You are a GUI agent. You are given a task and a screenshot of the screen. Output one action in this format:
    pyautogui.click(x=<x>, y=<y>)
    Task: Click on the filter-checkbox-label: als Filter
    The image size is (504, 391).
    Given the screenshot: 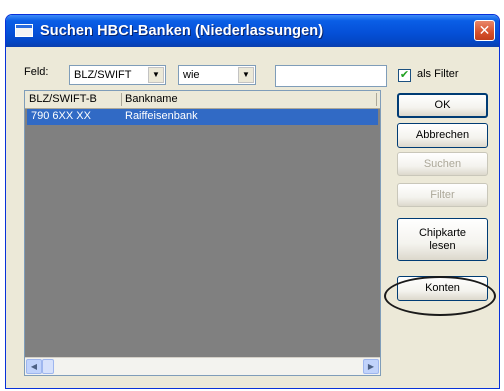 What is the action you would take?
    pyautogui.click(x=438, y=74)
    